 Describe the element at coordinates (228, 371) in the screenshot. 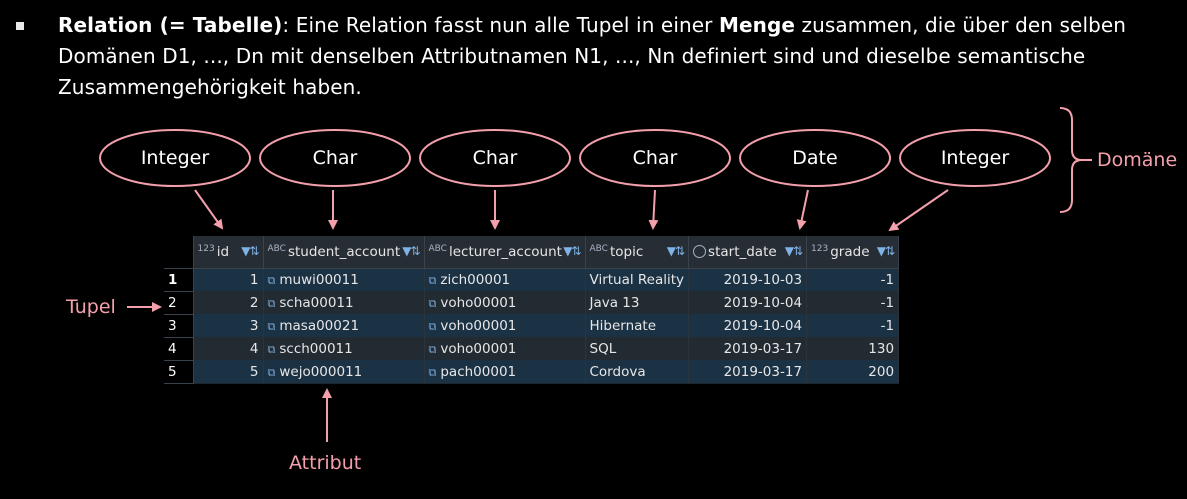

I see `cell-id: 5` at that location.